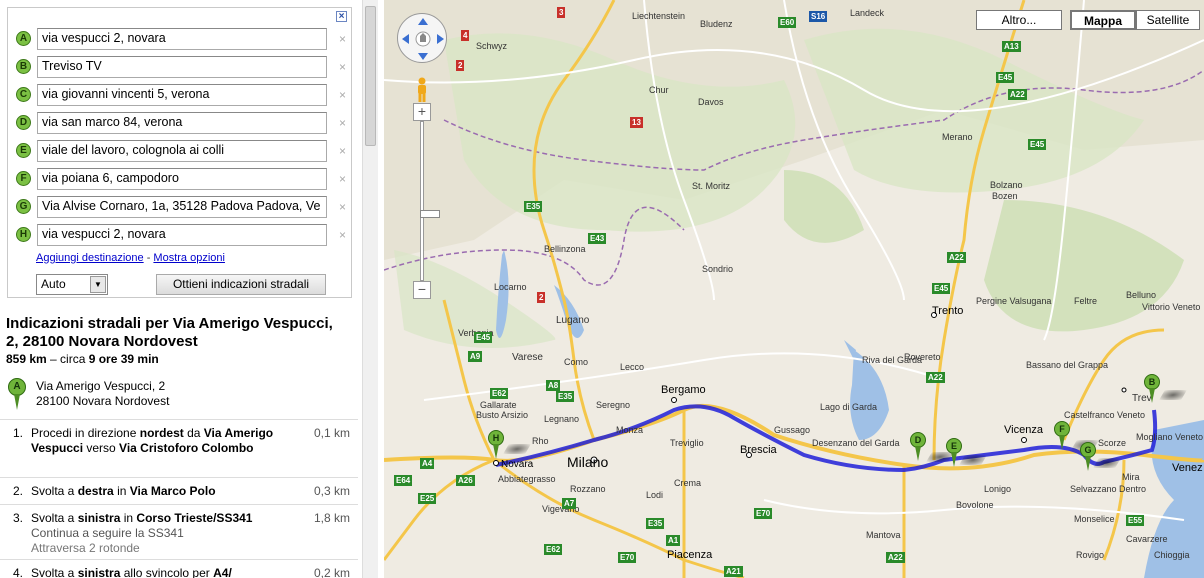  I want to click on place-label: Lodi, so click(655, 495).